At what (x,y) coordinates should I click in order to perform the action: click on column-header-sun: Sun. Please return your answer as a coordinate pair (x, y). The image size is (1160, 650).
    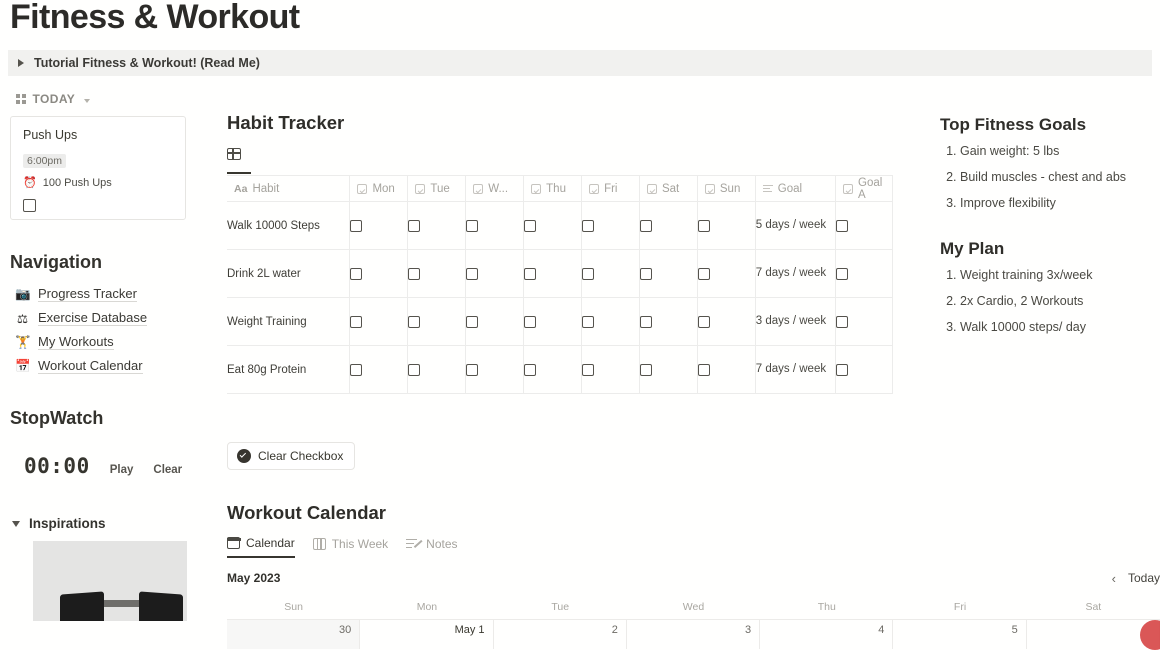
    Looking at the image, I should click on (726, 188).